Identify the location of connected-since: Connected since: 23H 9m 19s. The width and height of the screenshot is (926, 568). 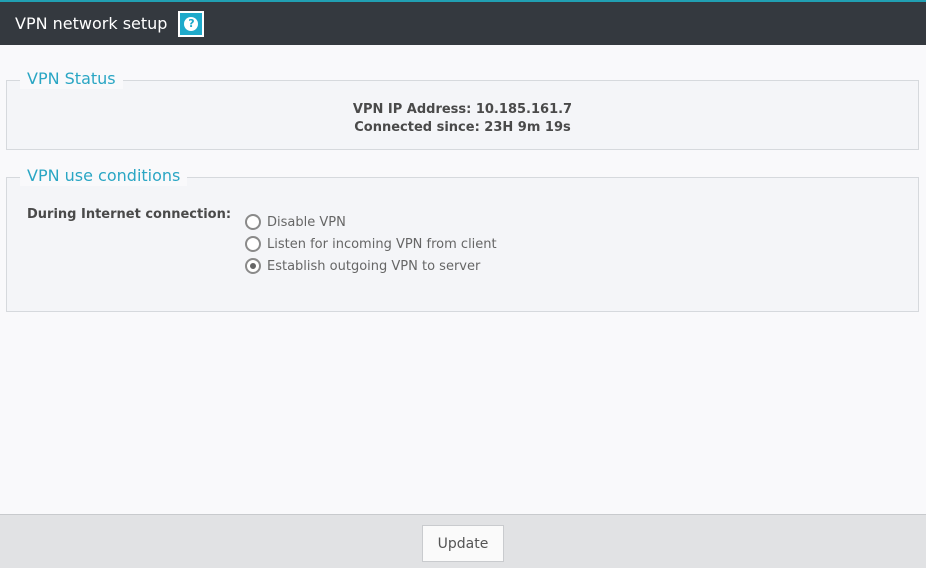
(462, 127).